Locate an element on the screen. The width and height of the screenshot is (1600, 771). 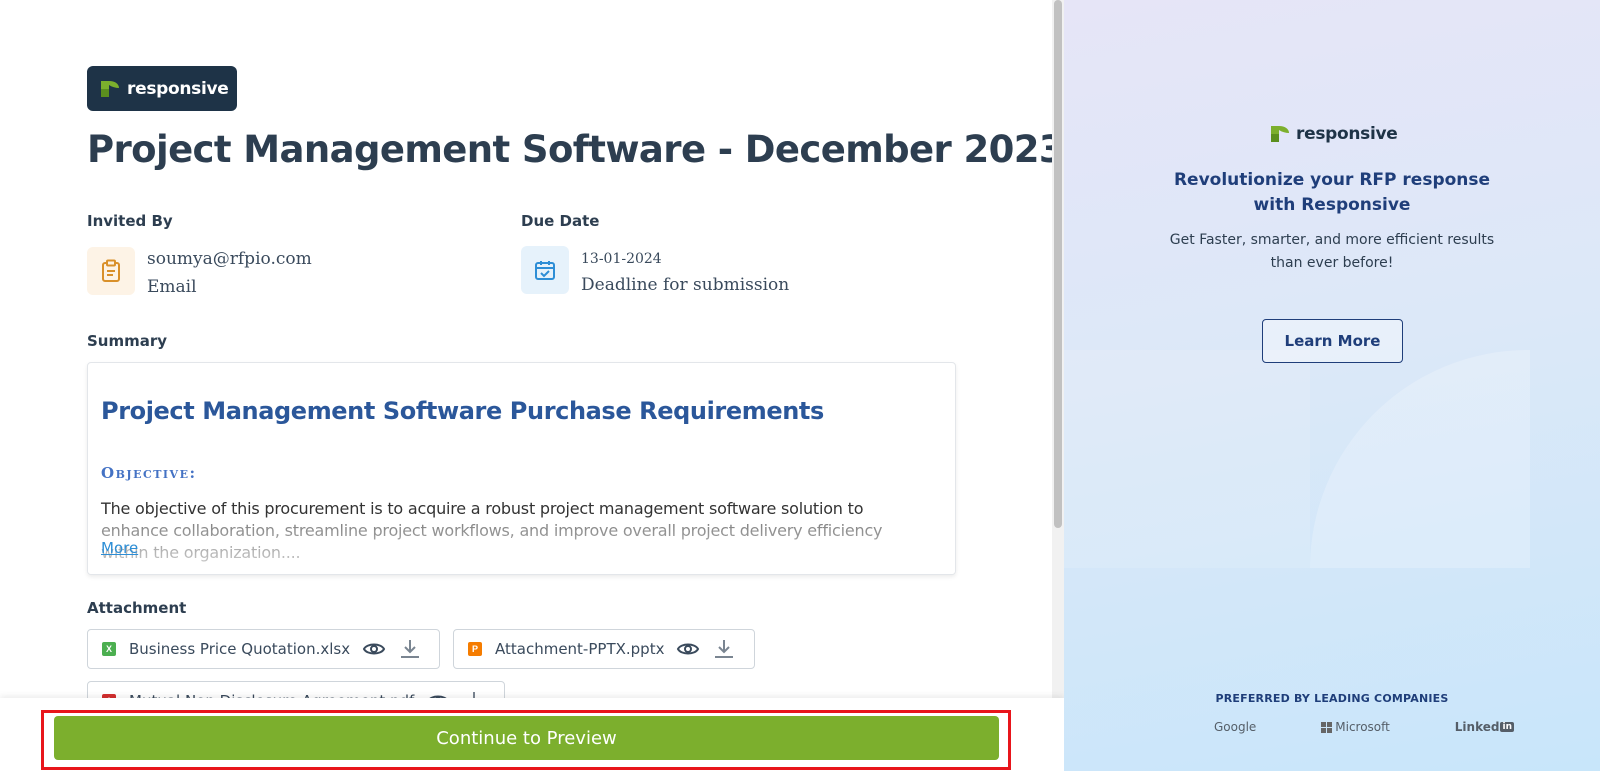
due-date-caption: Deadline for submission is located at coordinates (685, 285).